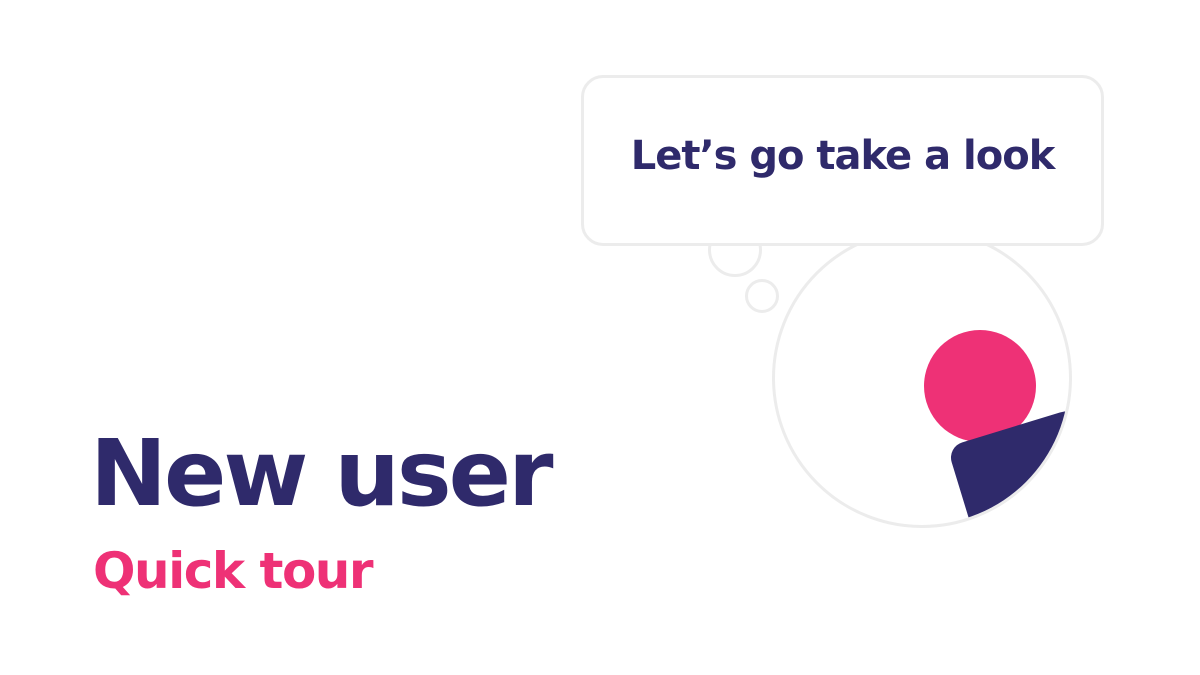  What do you see at coordinates (922, 378) in the screenshot?
I see `avatar-icon` at bounding box center [922, 378].